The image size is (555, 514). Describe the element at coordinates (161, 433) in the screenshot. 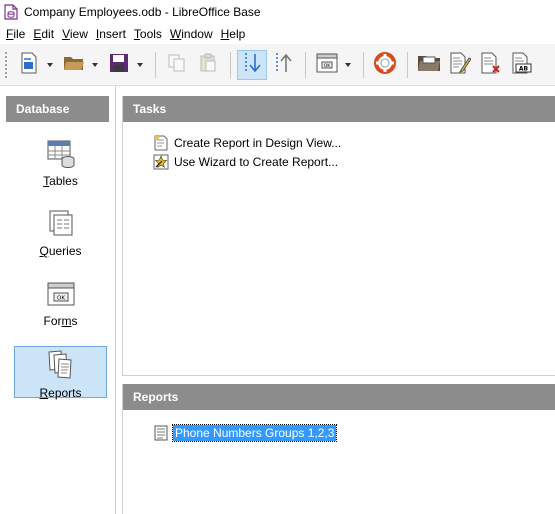

I see `report-document-icon` at that location.